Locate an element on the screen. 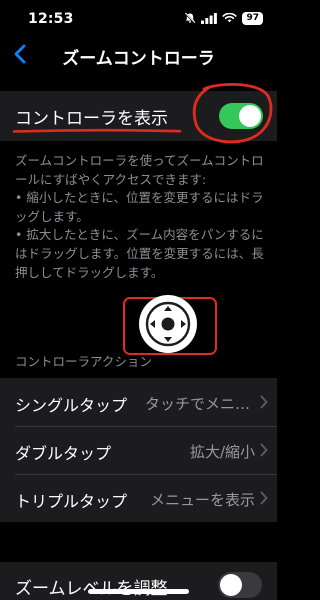 The image size is (320, 600). triple-tap-row: トリプルタップ メニューを表示 is located at coordinates (138, 498).